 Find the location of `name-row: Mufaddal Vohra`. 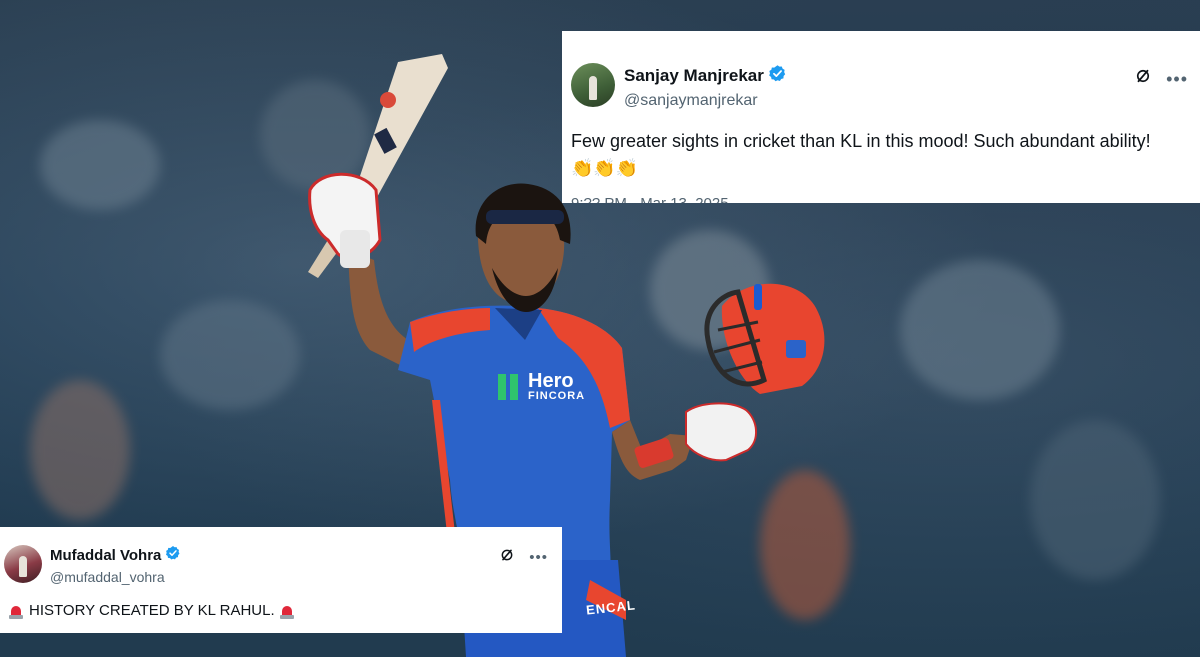

name-row: Mufaddal Vohra is located at coordinates (115, 555).